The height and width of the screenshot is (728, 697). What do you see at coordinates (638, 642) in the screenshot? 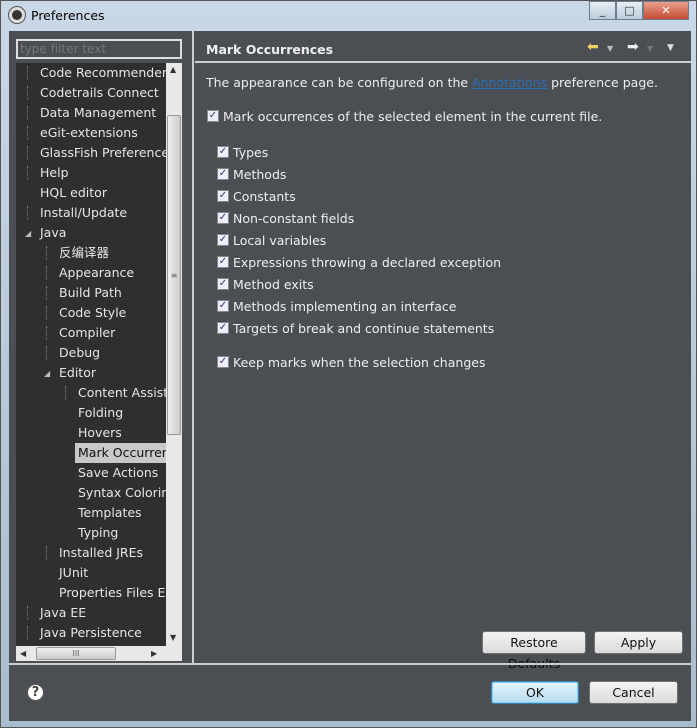
I see `apply-button: Apply` at bounding box center [638, 642].